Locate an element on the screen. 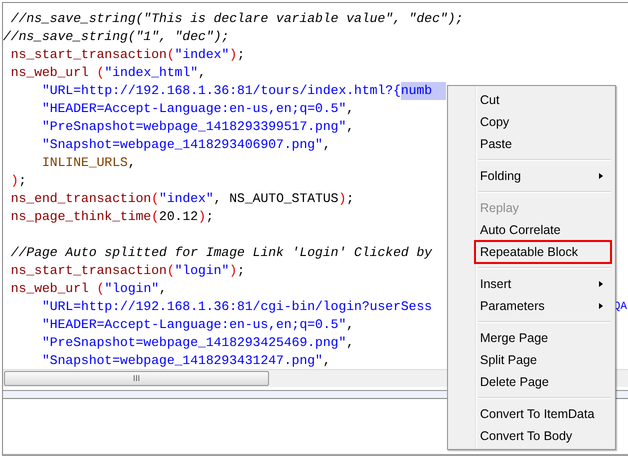  menu-item: Convert To Body is located at coordinates (530, 436).